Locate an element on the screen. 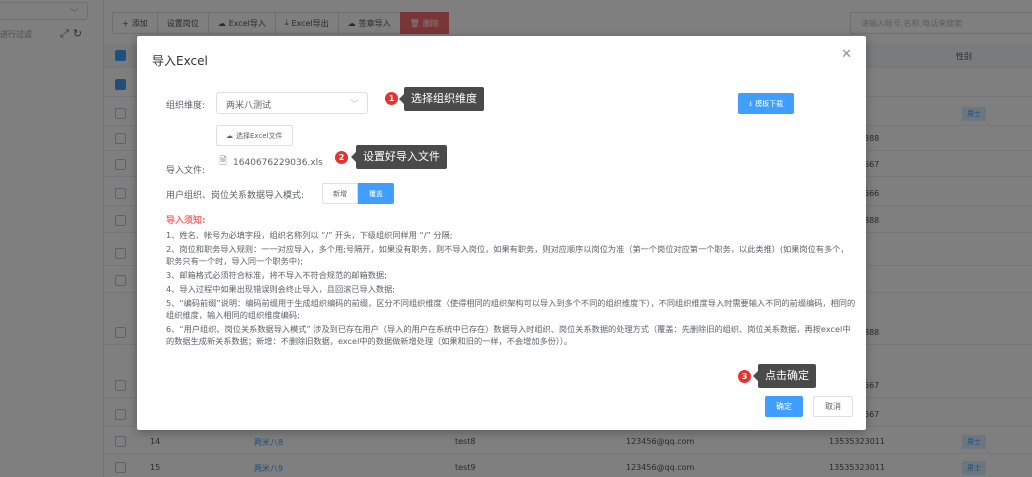  callout-badge-1: 1 is located at coordinates (391, 98).